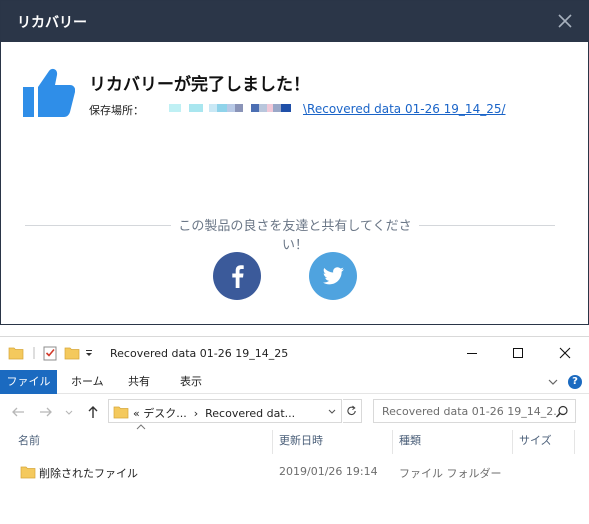 This screenshot has height=524, width=589. Describe the element at coordinates (352, 411) in the screenshot. I see `refresh-button` at that location.